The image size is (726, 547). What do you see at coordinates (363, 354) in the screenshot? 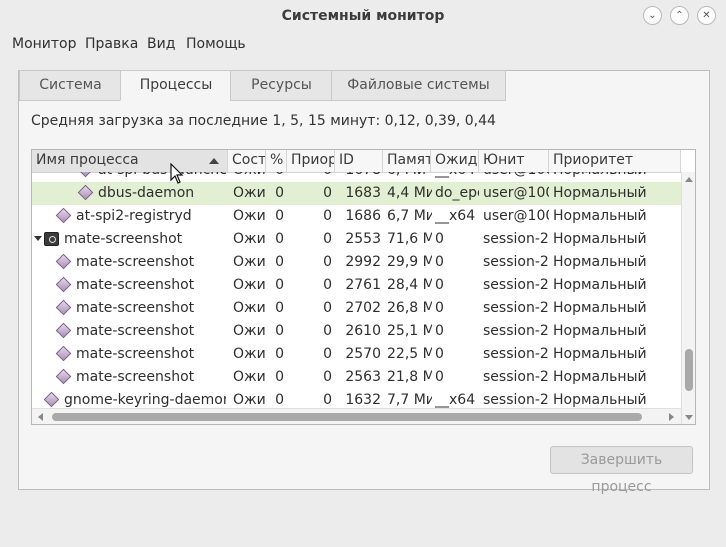
I see `process-pid: 2570` at bounding box center [363, 354].